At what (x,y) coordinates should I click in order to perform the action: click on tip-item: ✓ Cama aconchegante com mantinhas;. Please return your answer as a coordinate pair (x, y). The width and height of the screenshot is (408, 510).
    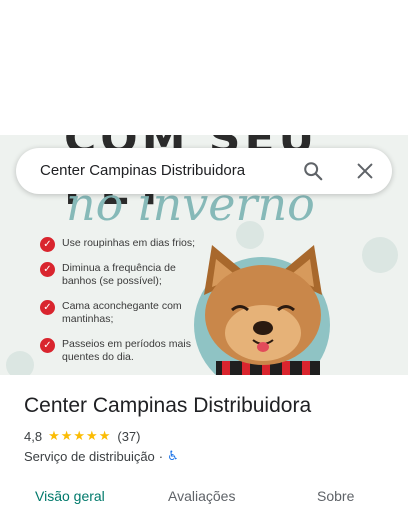
    Looking at the image, I should click on (120, 313).